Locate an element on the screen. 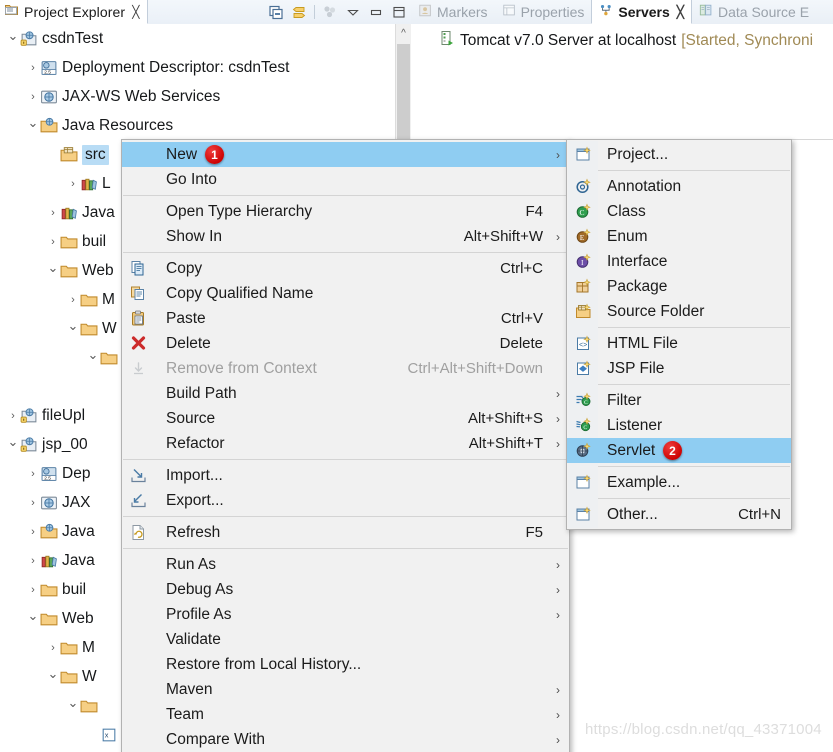 The width and height of the screenshot is (833, 752). menu-item-package: Package is located at coordinates (679, 286).